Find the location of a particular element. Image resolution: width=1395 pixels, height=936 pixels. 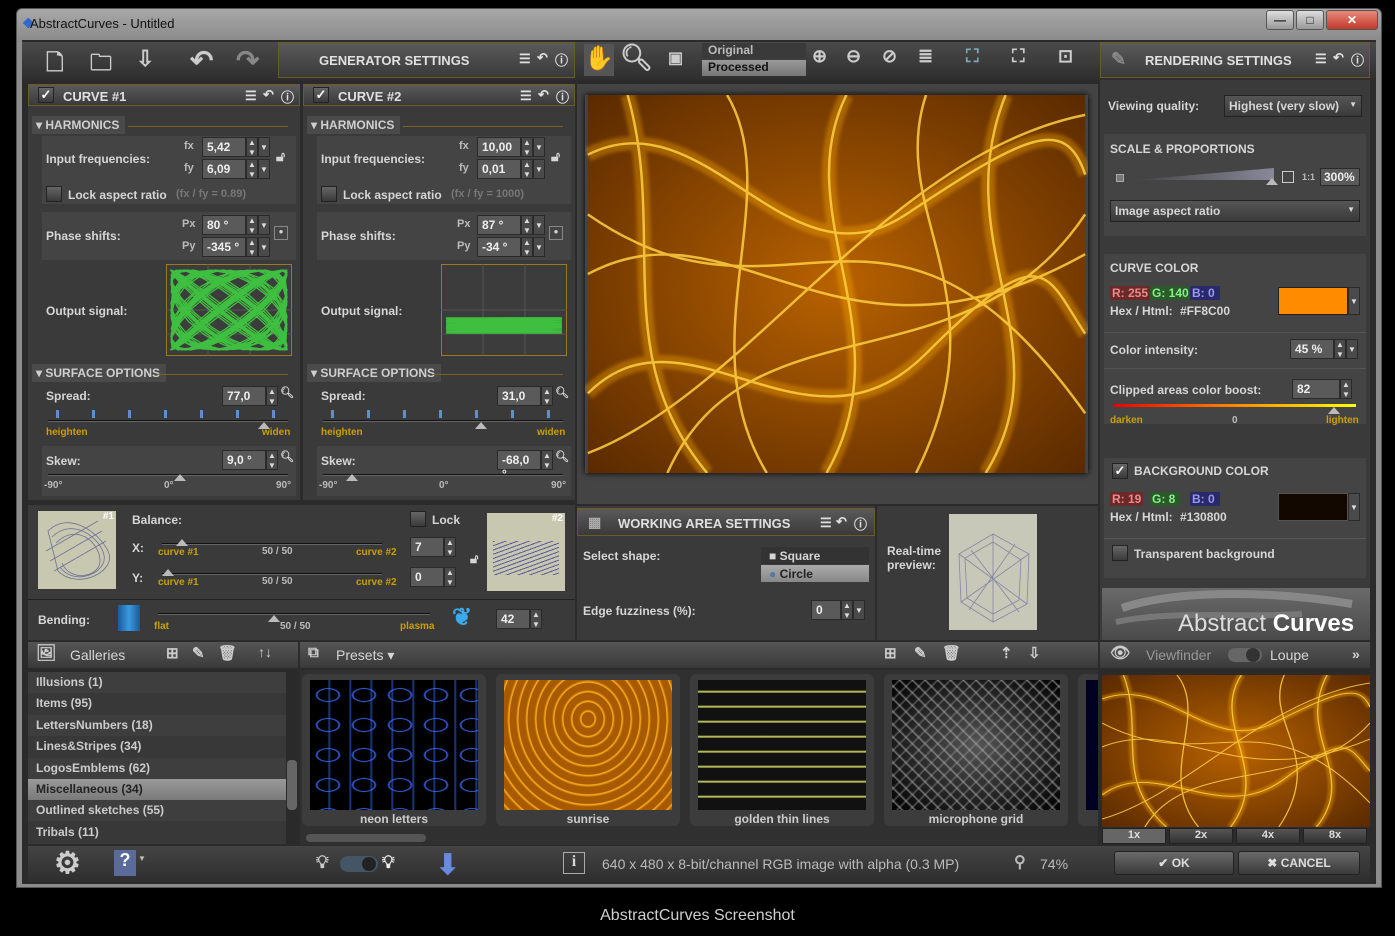

fy-stepper: ▲ ▼ is located at coordinates (527, 169).